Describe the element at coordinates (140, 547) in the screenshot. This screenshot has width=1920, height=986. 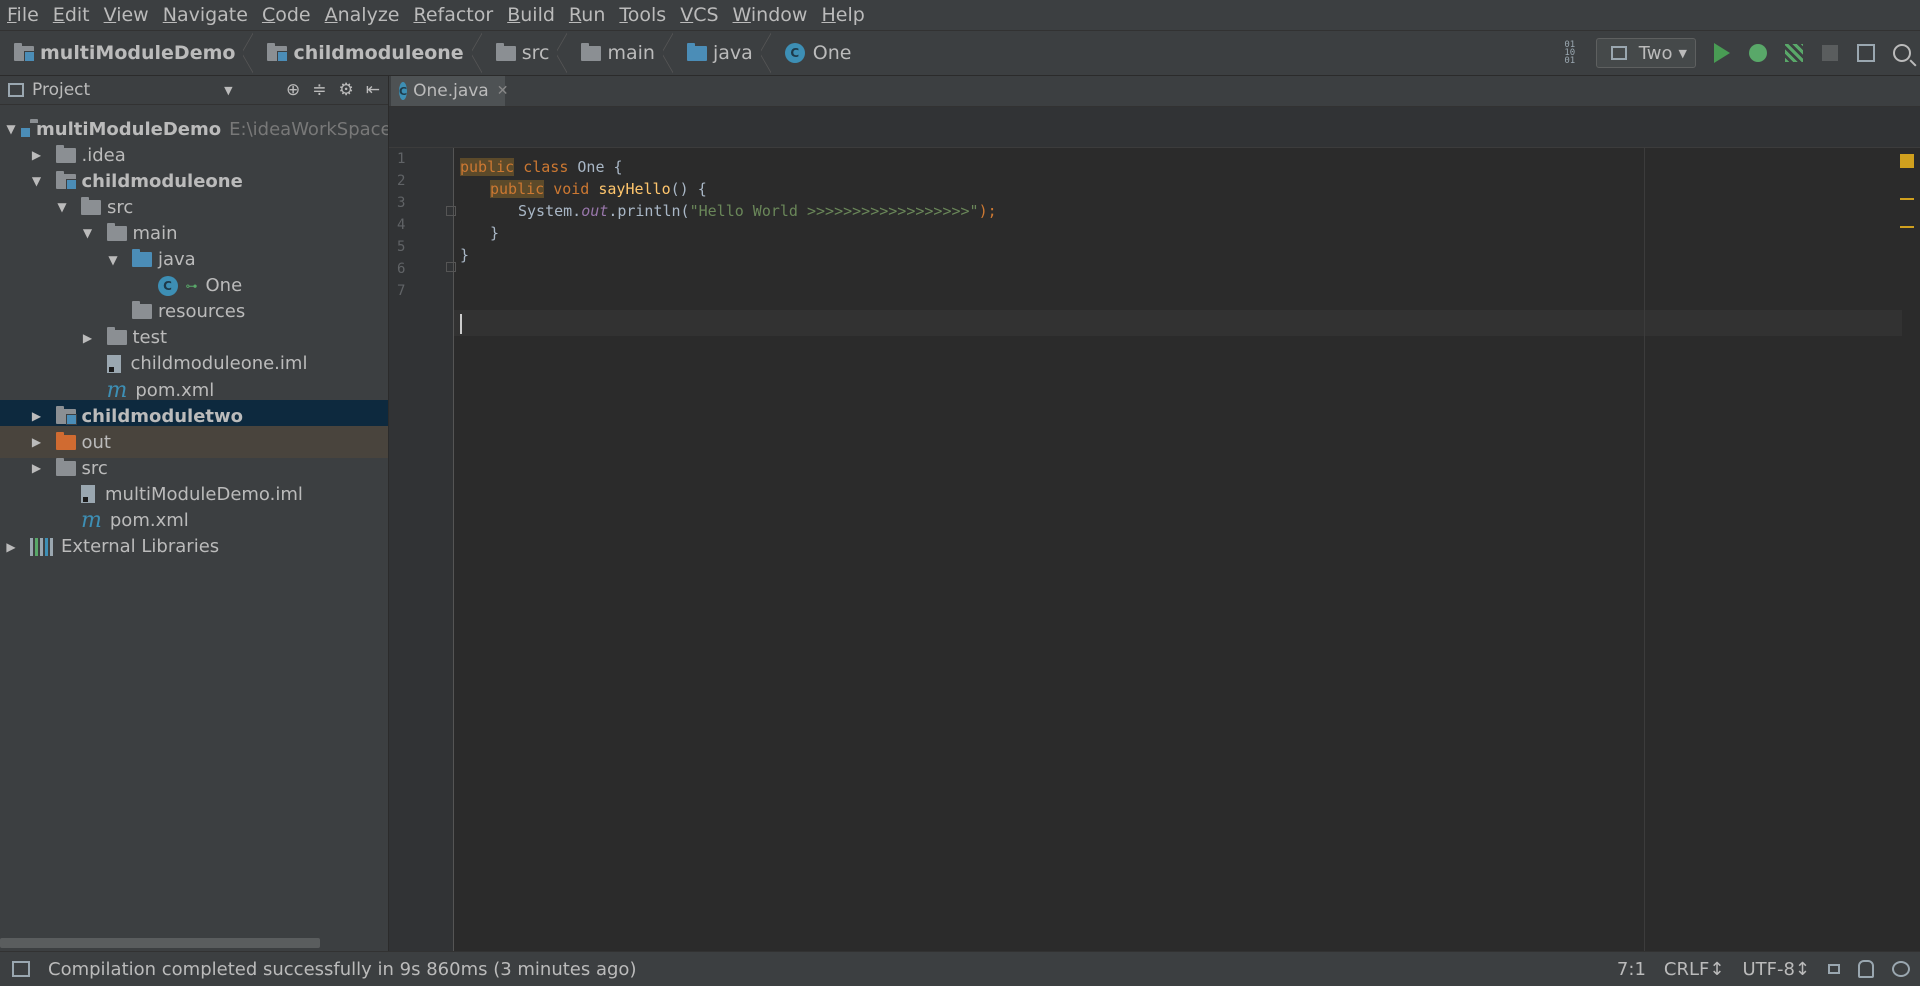
I see `tree-item-label: External Libraries` at that location.